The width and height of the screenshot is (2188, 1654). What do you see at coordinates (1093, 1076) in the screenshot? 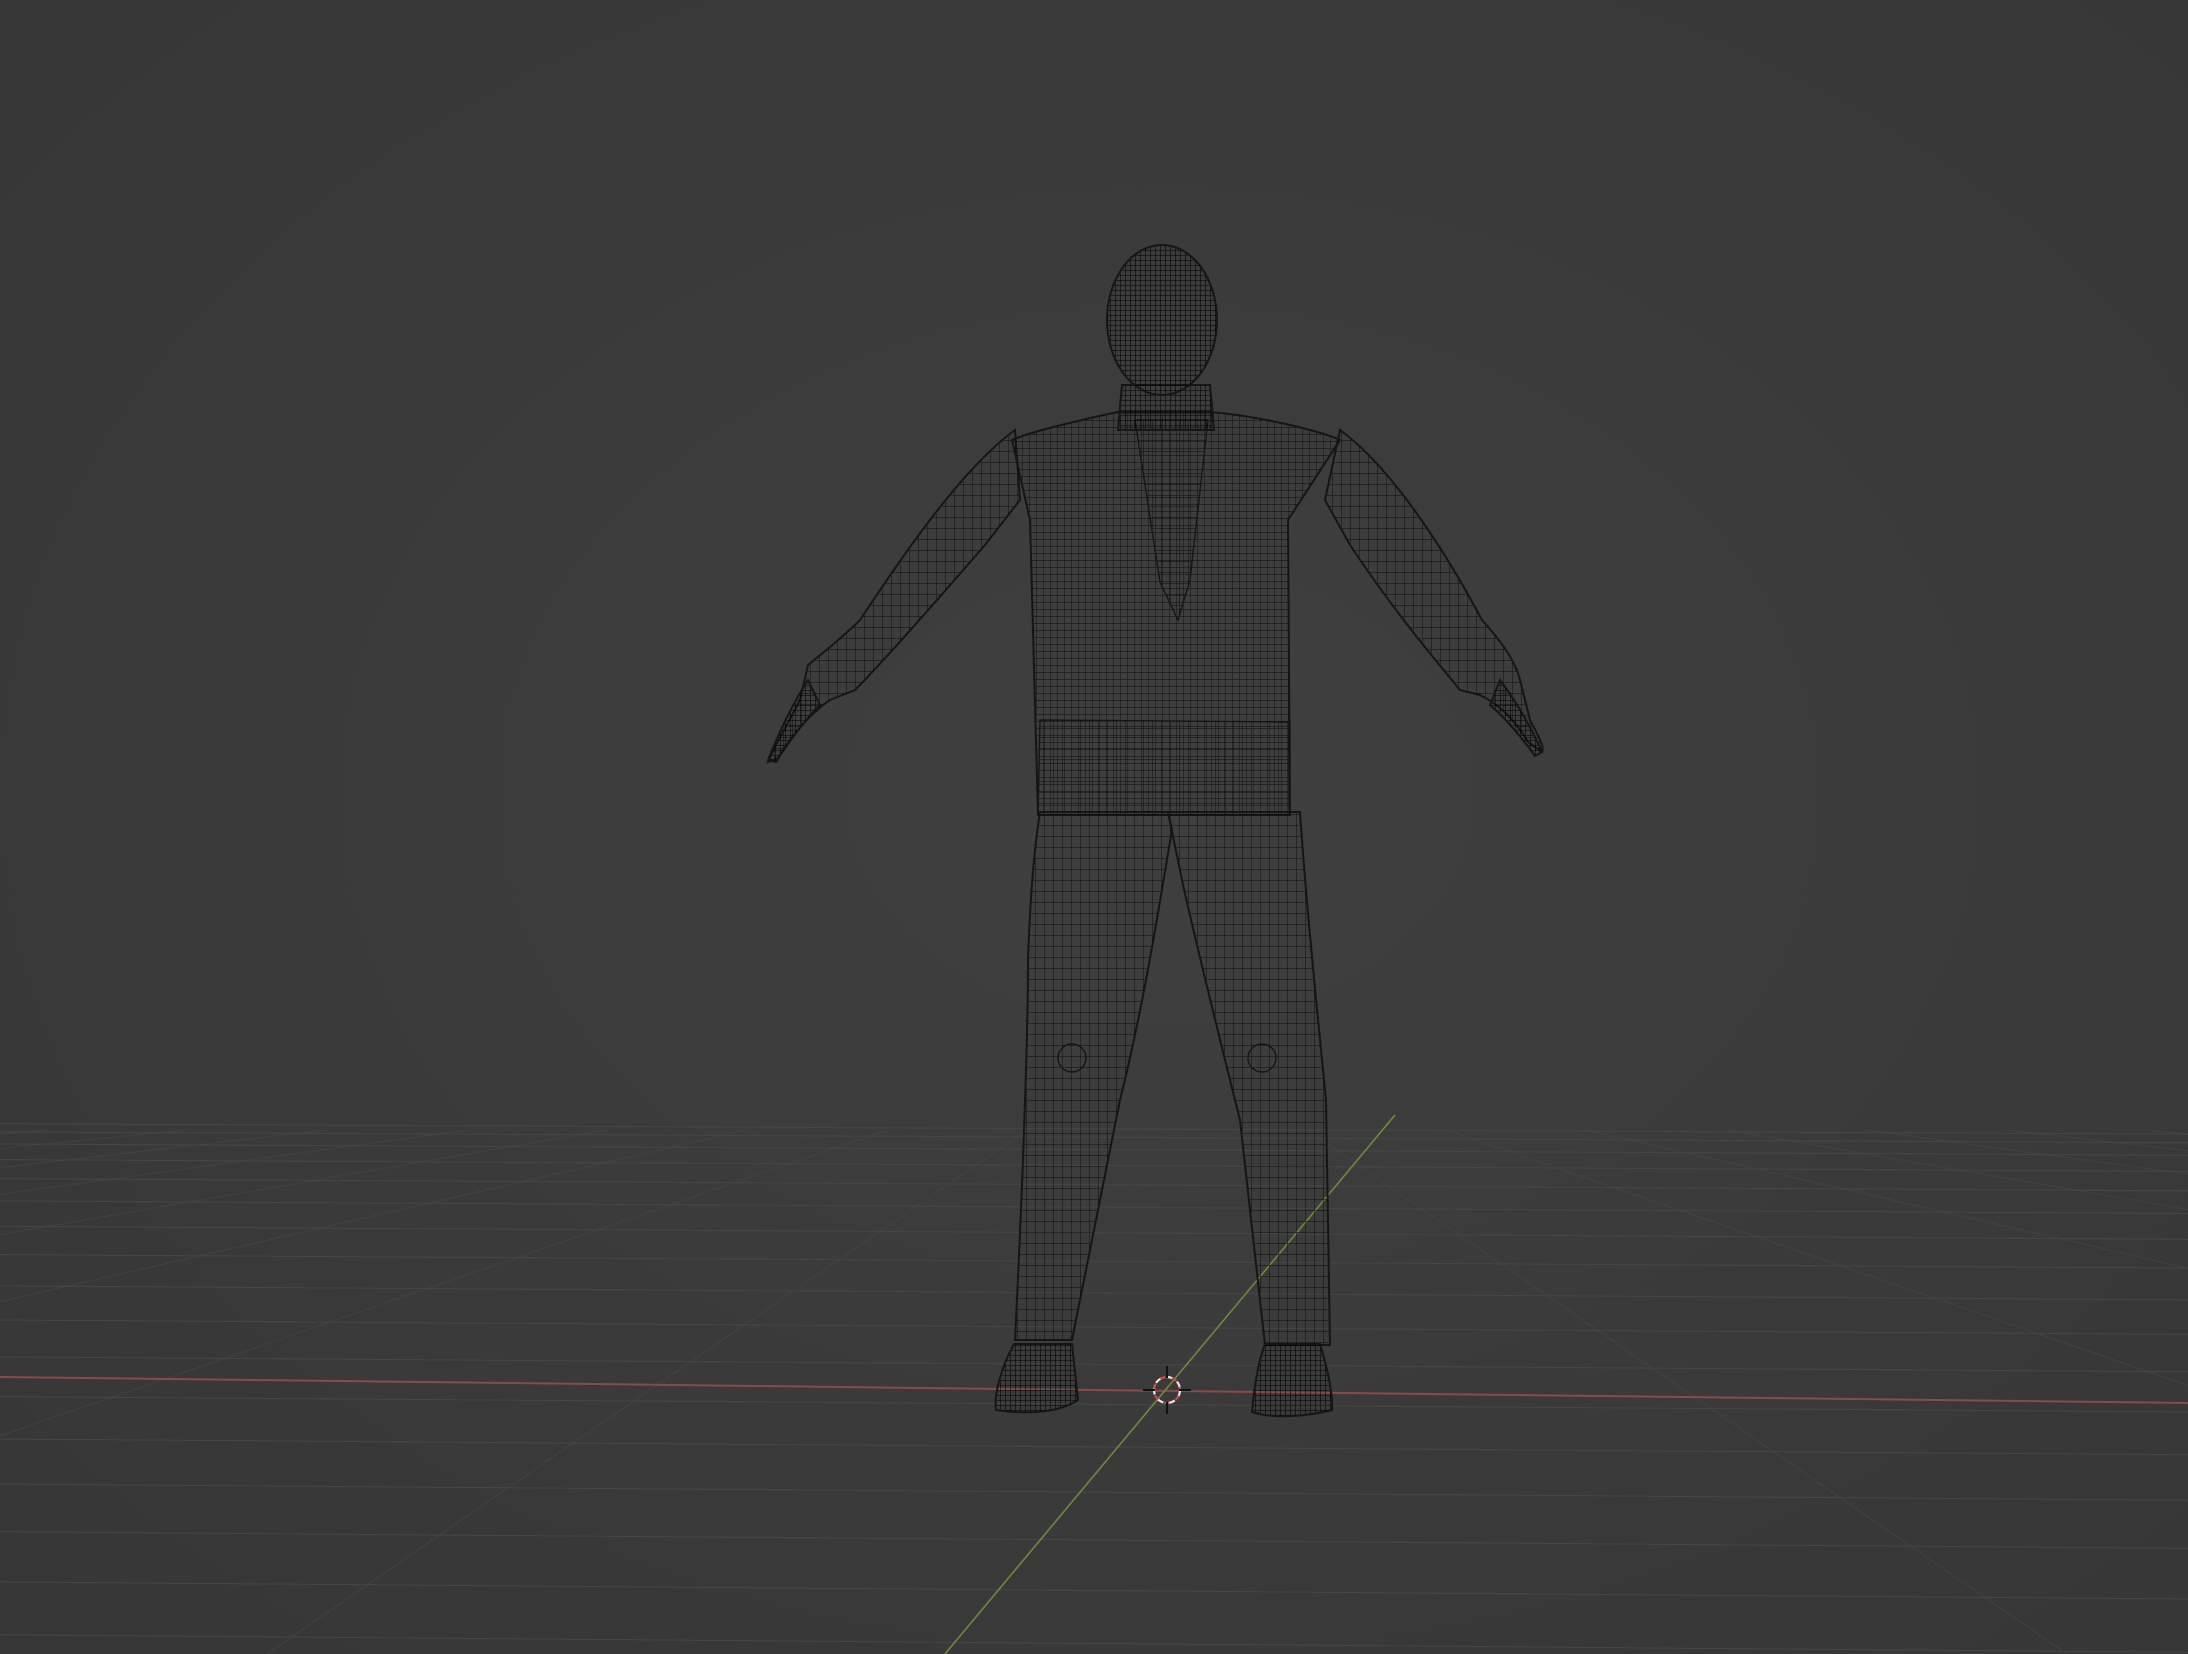
I see `left-leg` at bounding box center [1093, 1076].